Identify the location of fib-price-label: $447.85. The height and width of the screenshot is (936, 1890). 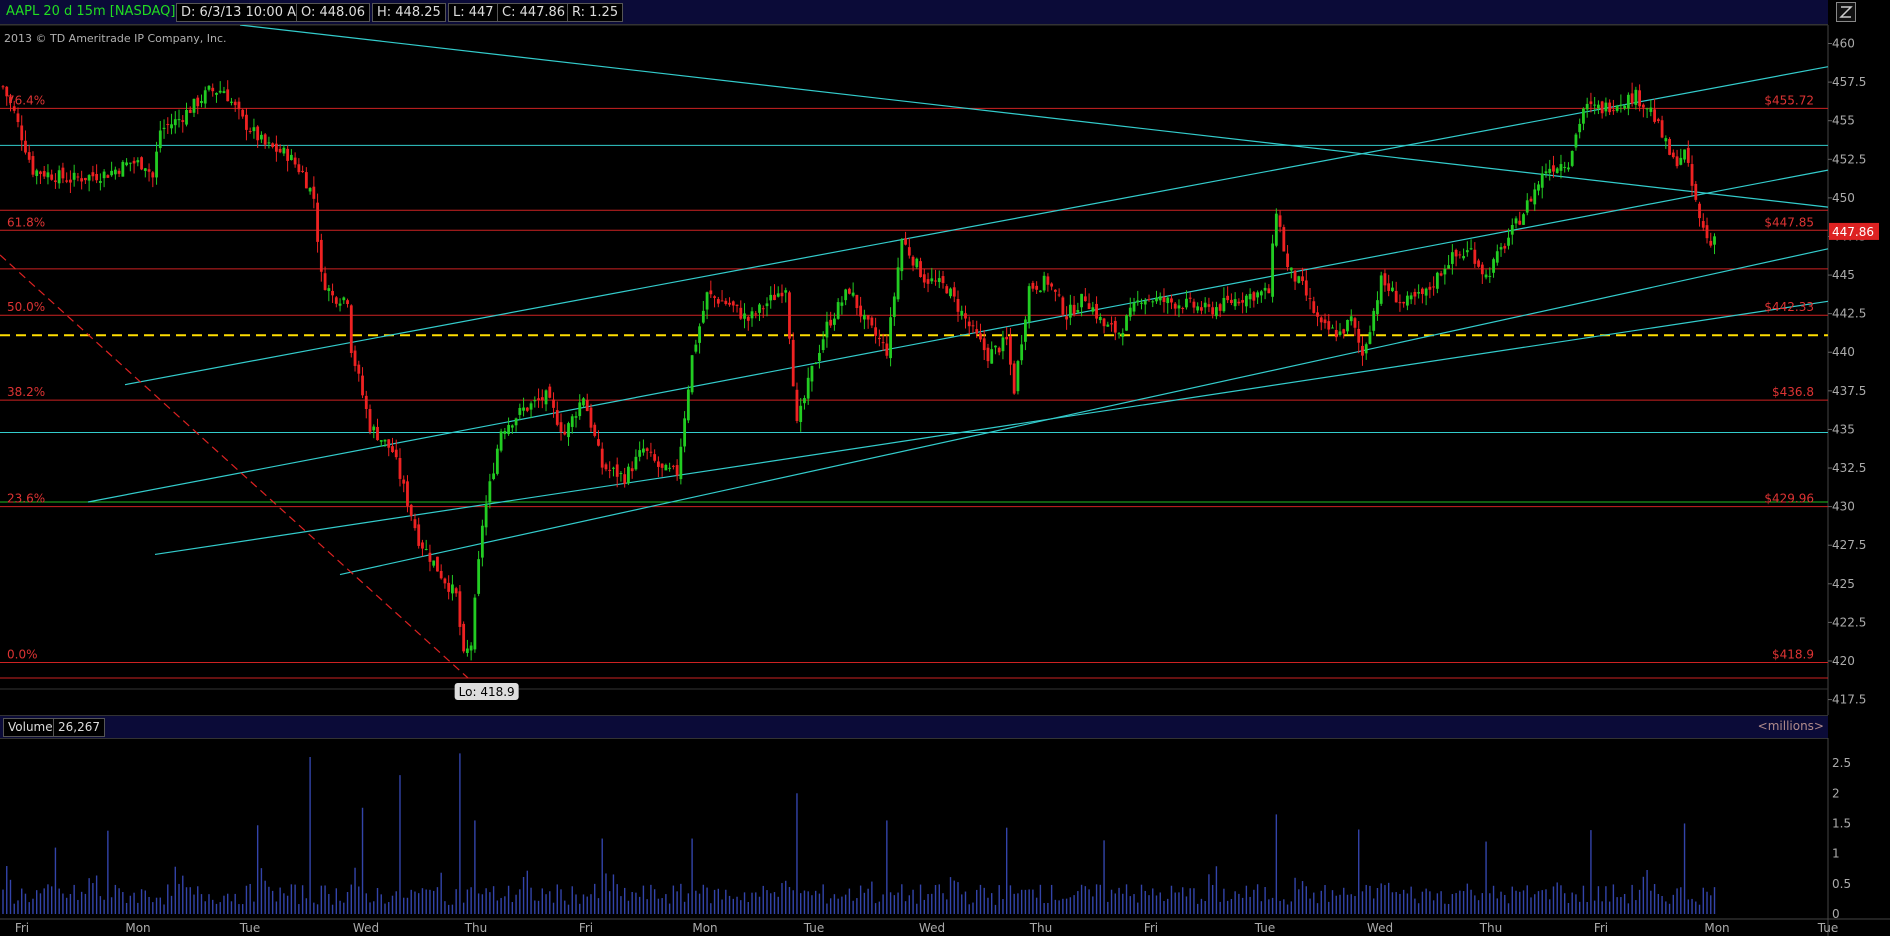
(1789, 222).